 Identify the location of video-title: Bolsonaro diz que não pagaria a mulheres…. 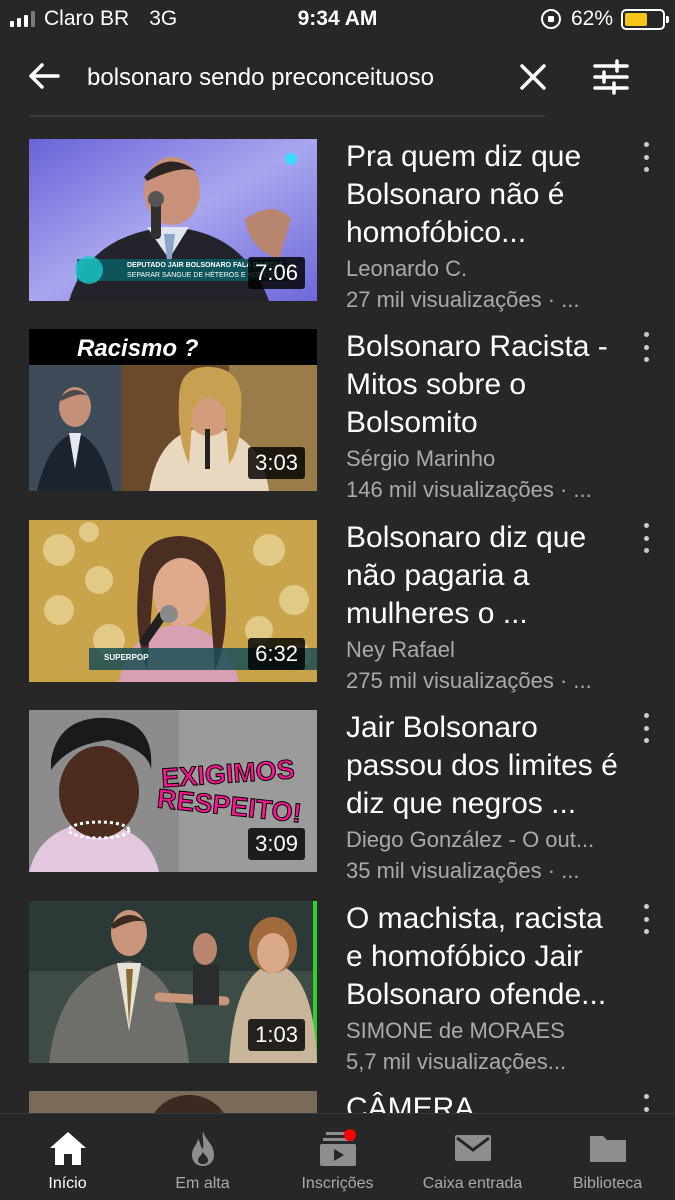
(486, 576).